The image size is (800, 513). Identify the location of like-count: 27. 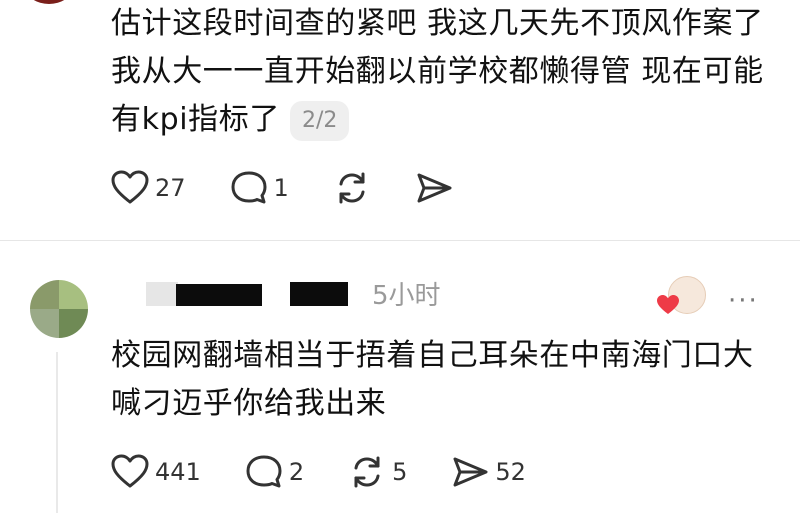
(170, 188).